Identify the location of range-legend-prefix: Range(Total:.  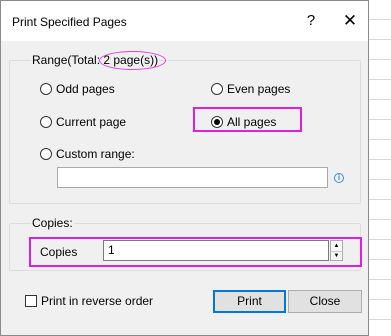
(68, 60).